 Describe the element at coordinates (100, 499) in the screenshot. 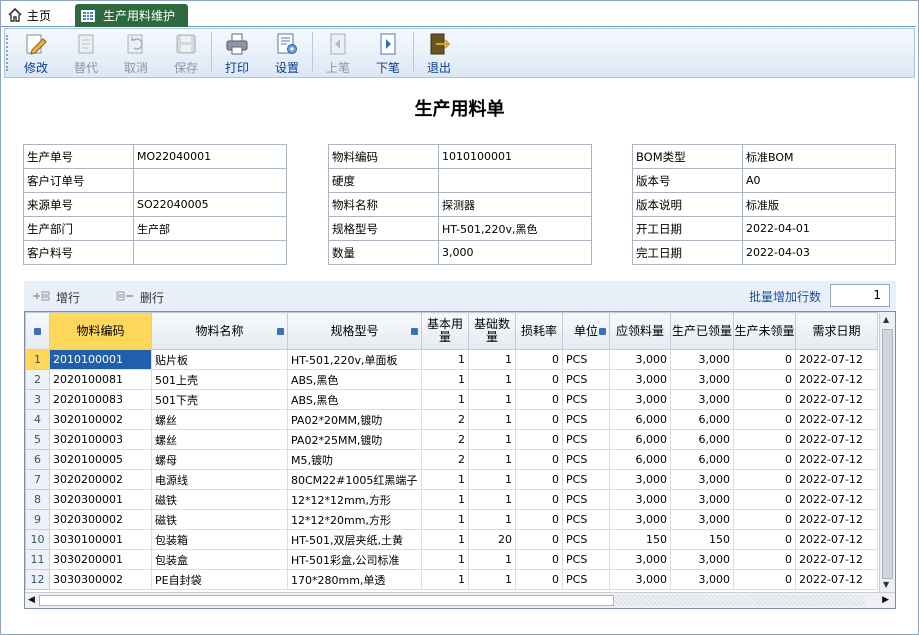

I see `table-cell: 3020300001` at that location.